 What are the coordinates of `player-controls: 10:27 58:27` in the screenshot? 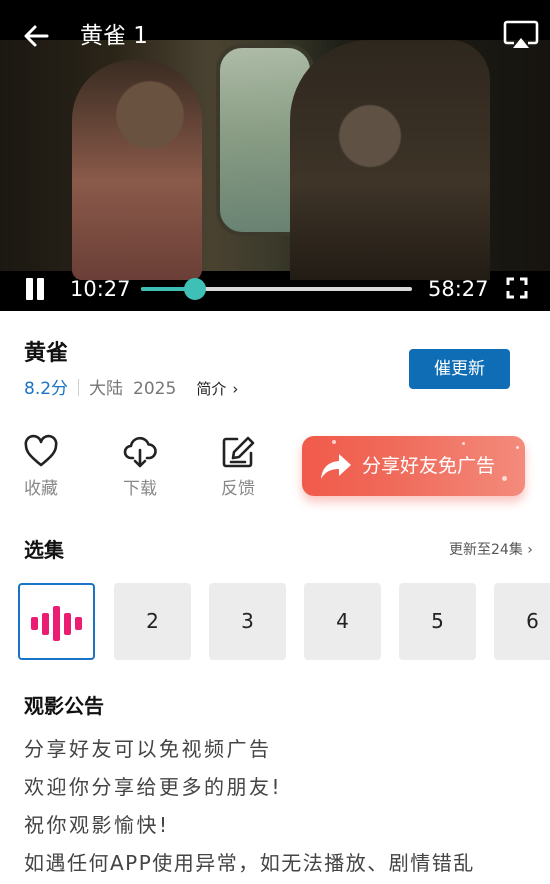 It's located at (275, 287).